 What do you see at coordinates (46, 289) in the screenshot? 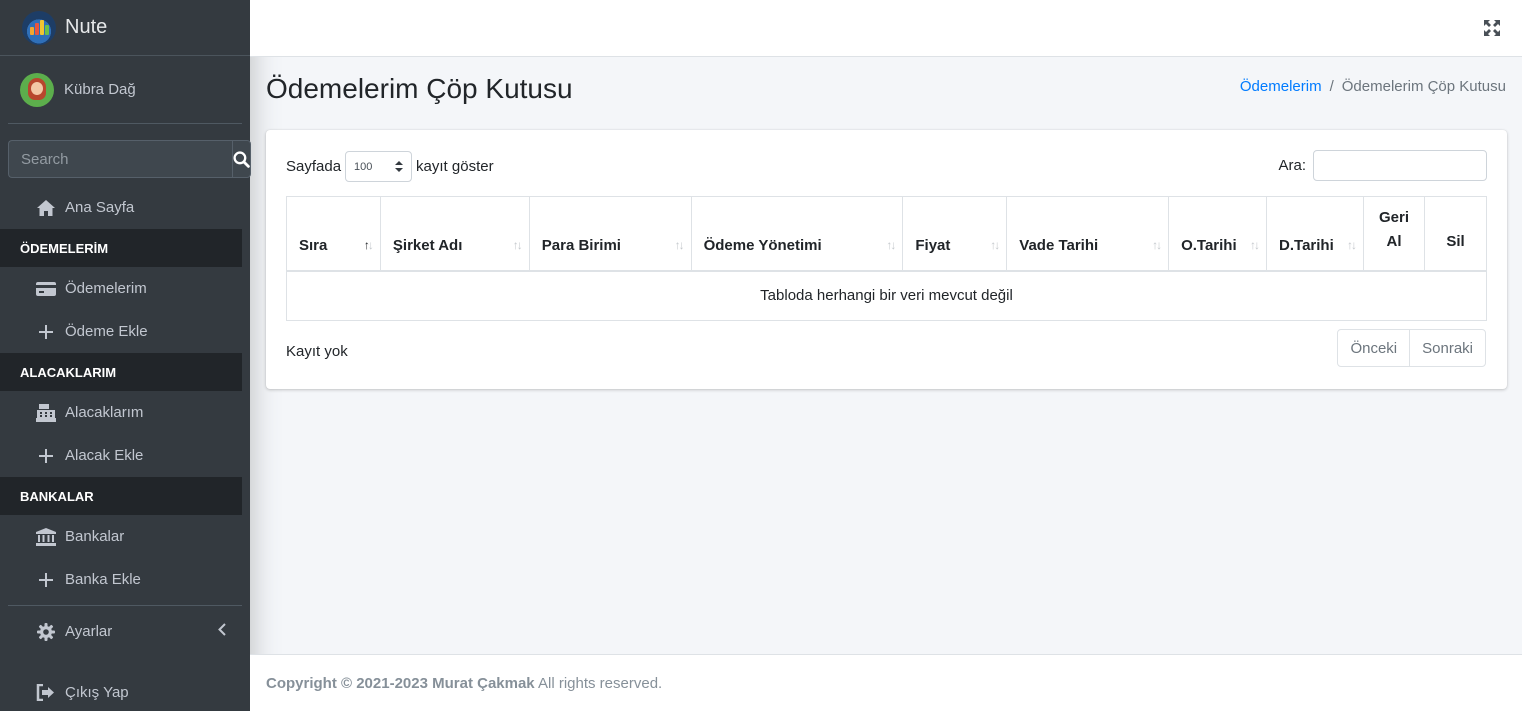
I see `credit-card-icon` at bounding box center [46, 289].